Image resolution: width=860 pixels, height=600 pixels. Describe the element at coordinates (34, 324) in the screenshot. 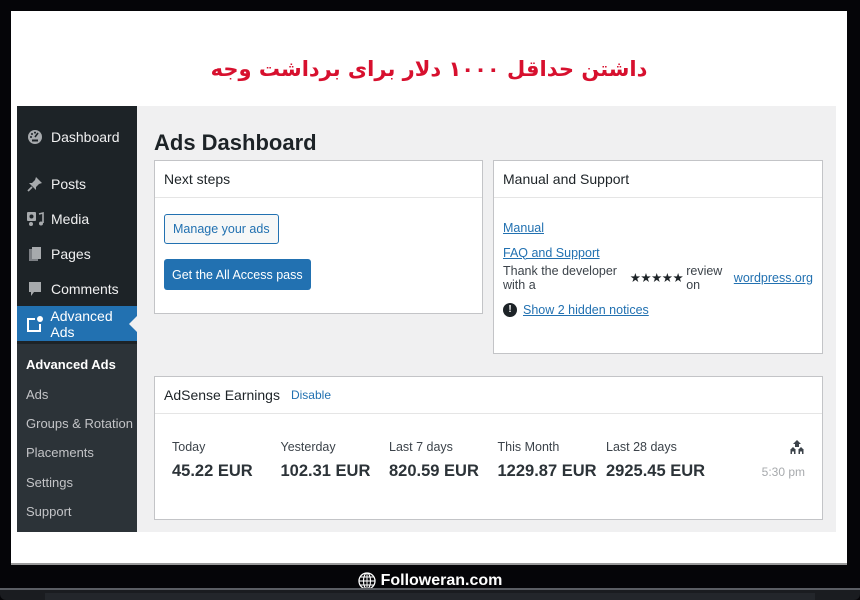

I see `advanced-ads-icon` at that location.